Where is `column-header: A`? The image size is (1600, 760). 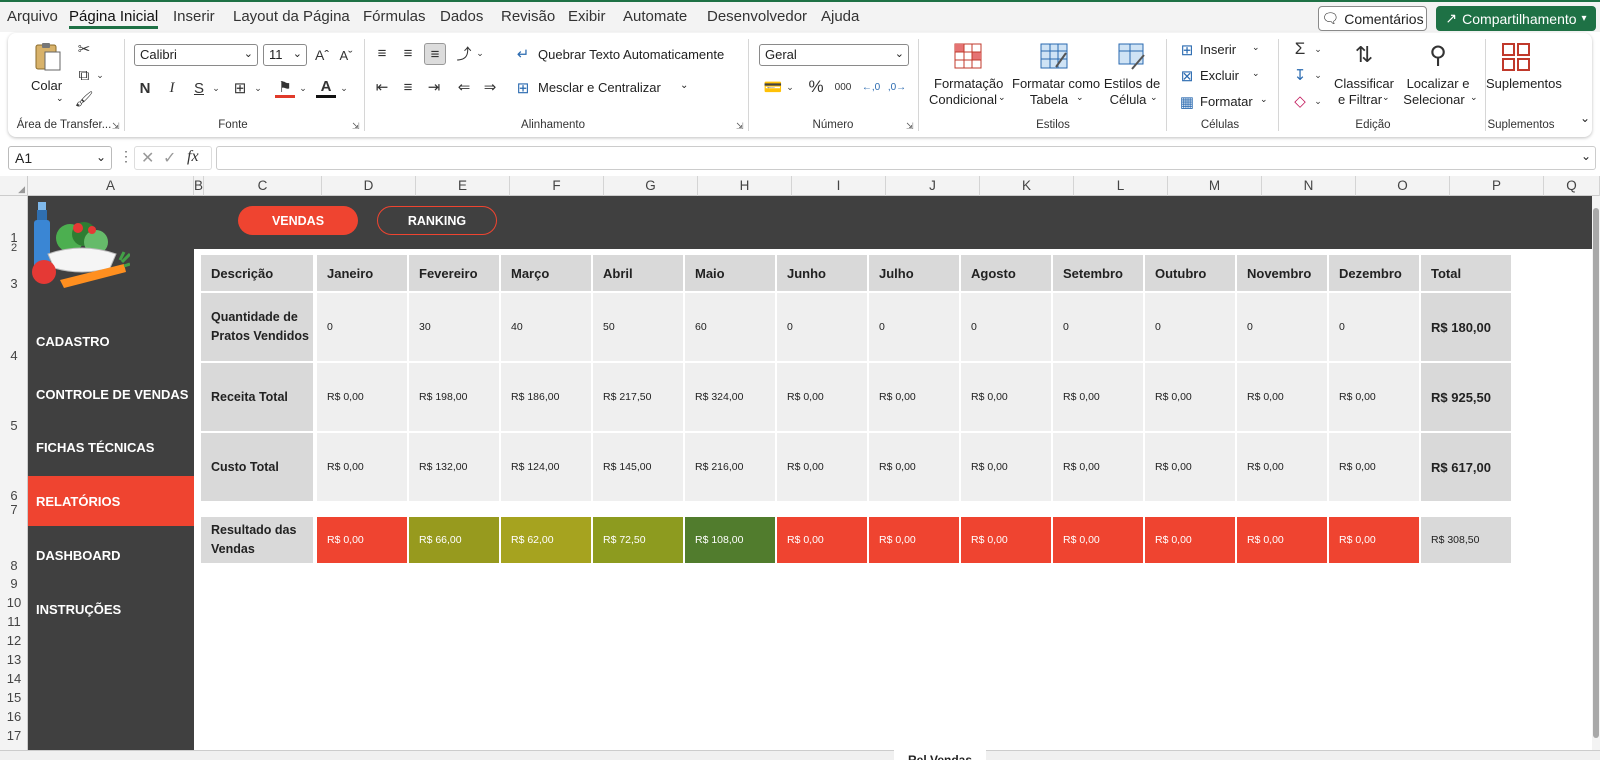
column-header: A is located at coordinates (111, 186).